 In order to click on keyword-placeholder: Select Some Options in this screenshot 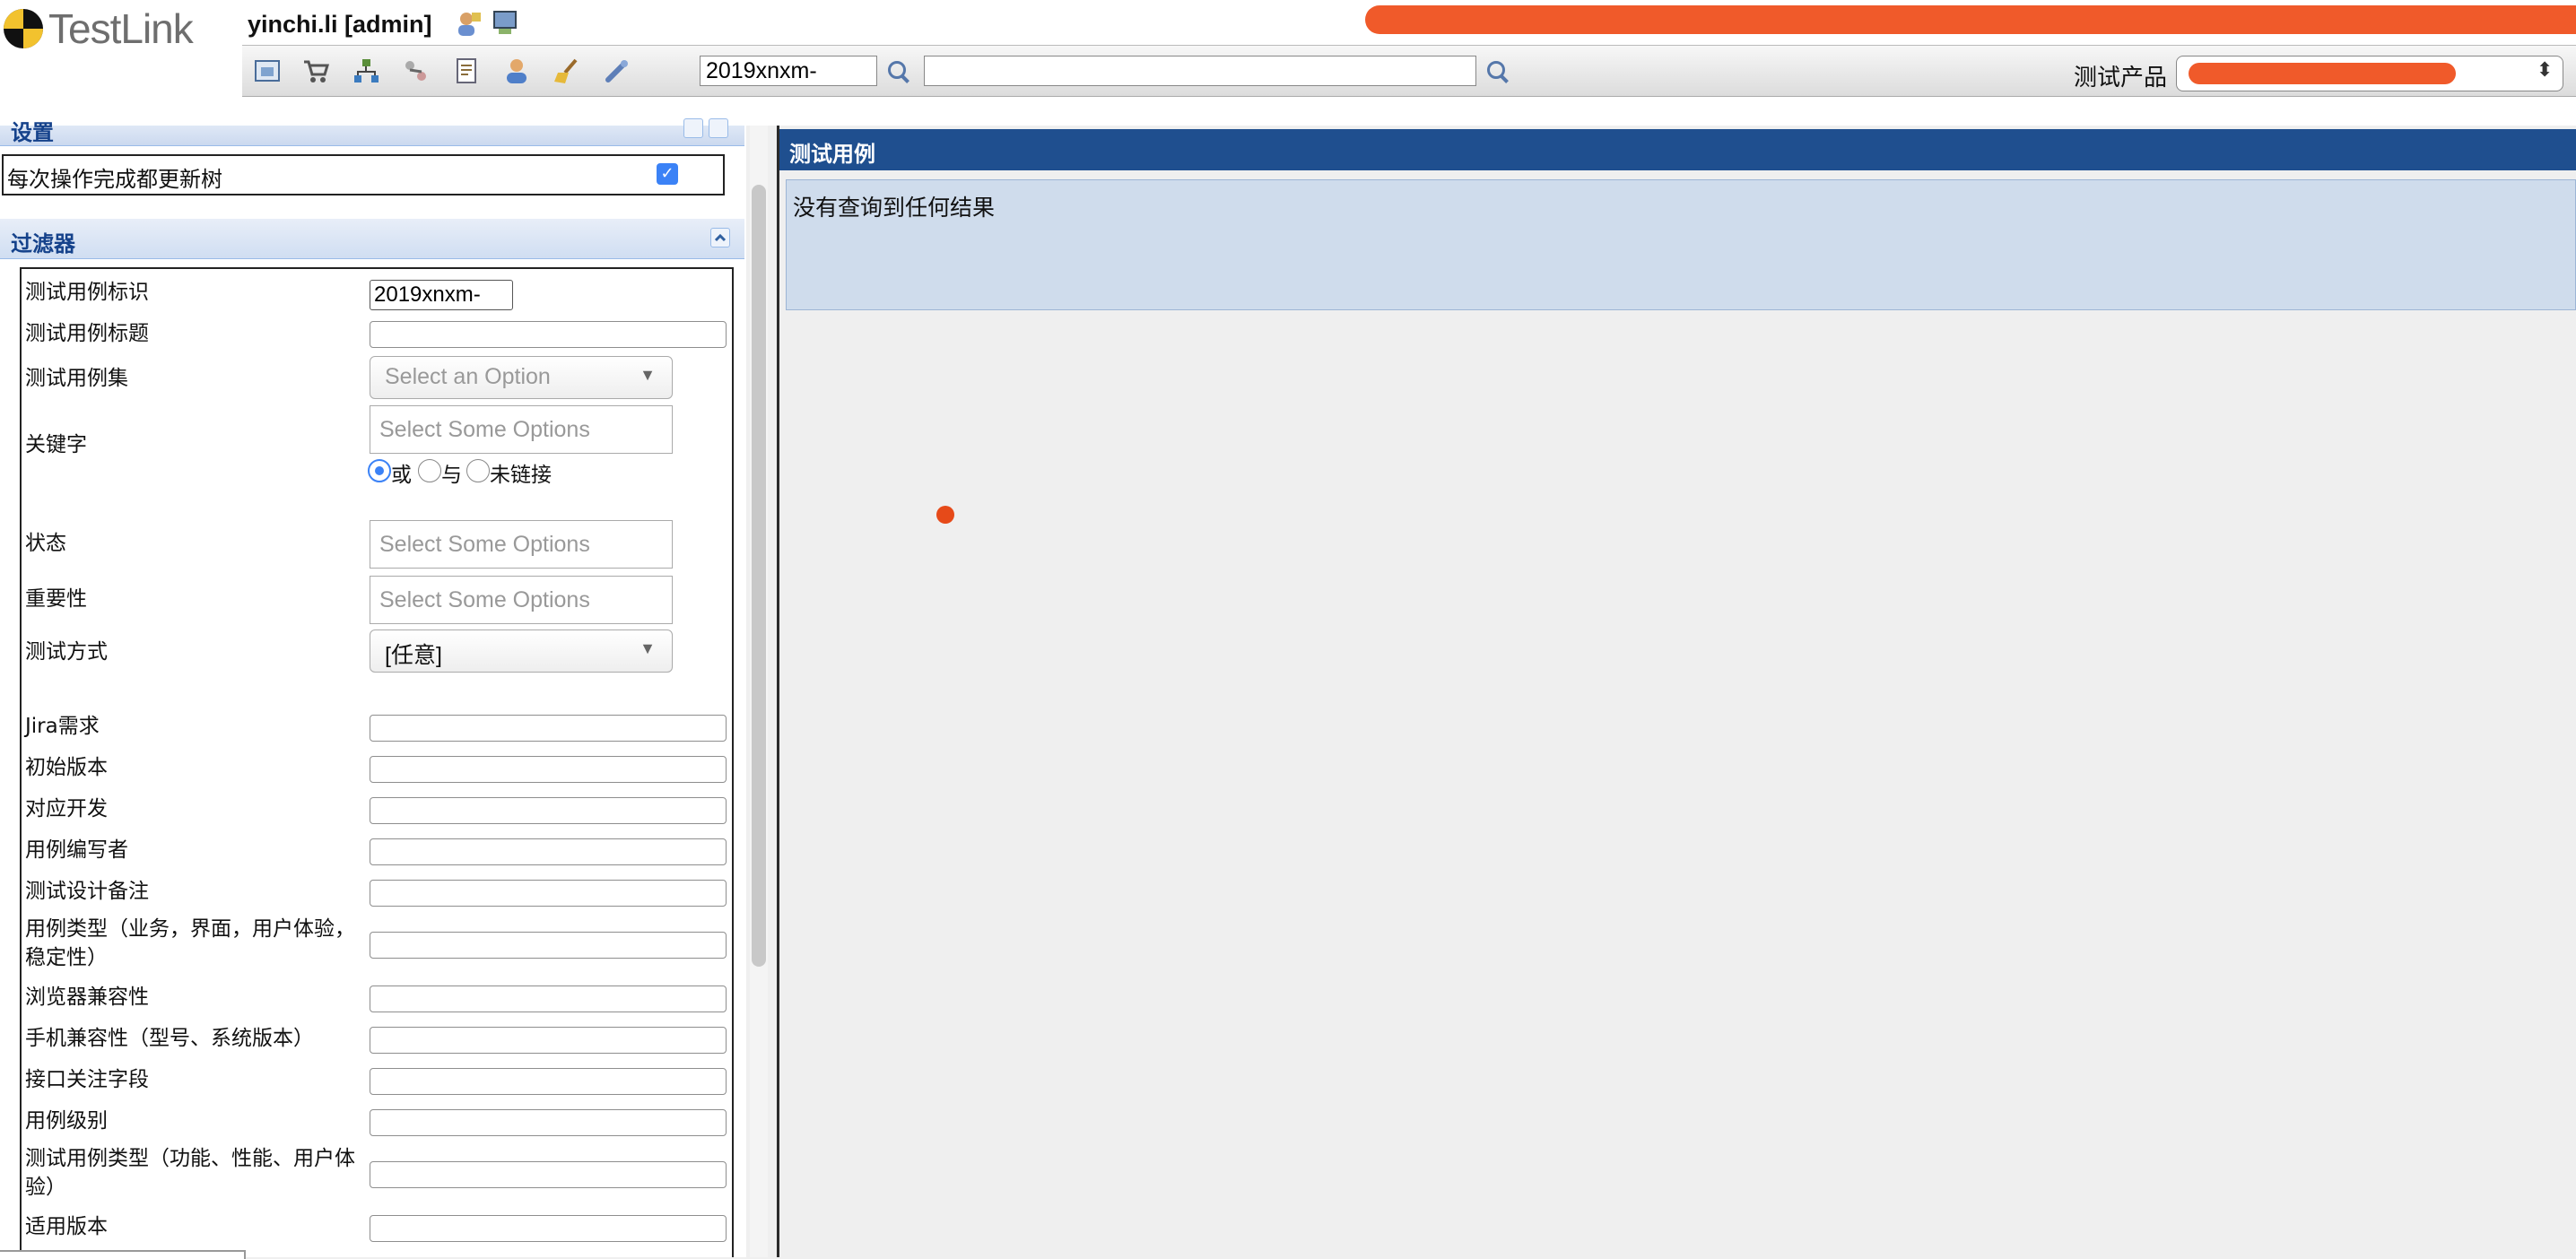, I will do `click(484, 429)`.